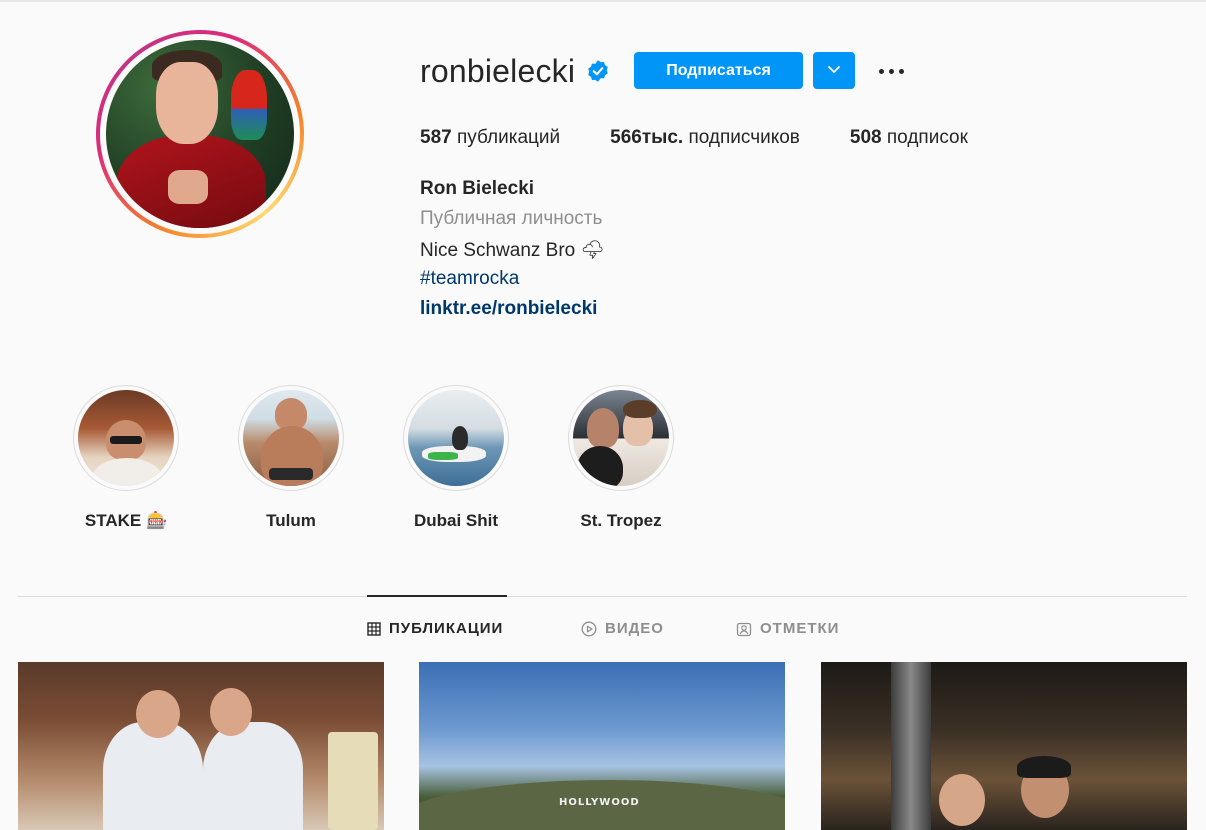 The image size is (1206, 830). Describe the element at coordinates (126, 520) in the screenshot. I see `highlight-label: STAKE 🎰` at that location.